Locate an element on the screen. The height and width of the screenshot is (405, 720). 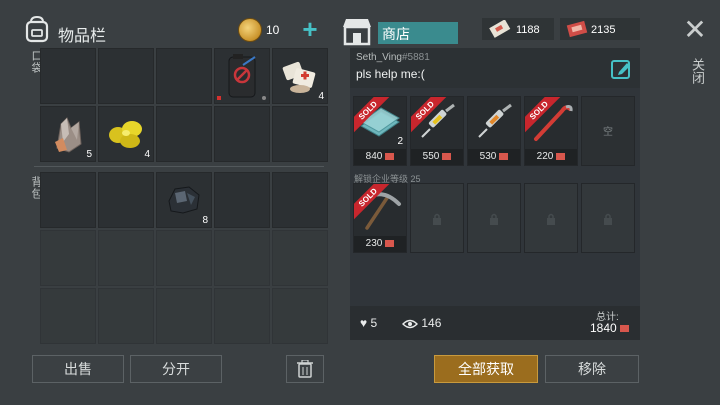
sell-button: 出售 is located at coordinates (78, 369).